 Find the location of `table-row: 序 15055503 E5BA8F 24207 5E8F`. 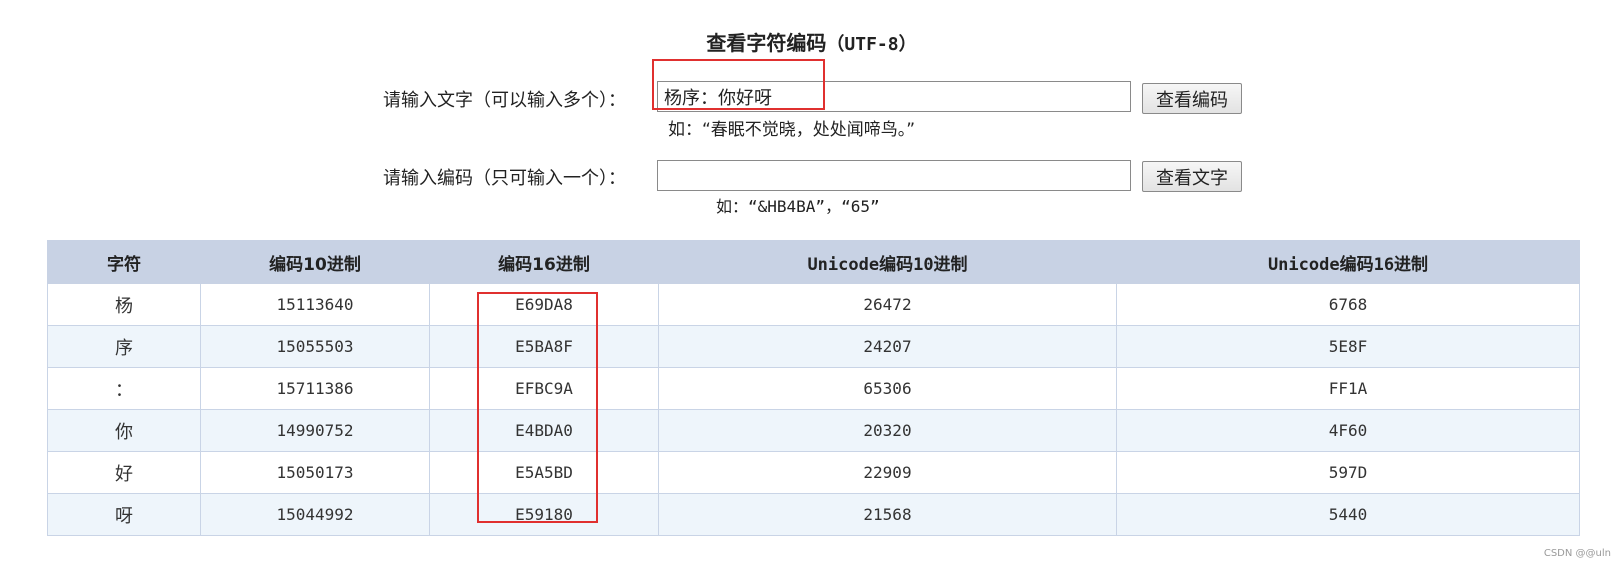

table-row: 序 15055503 E5BA8F 24207 5E8F is located at coordinates (813, 346).